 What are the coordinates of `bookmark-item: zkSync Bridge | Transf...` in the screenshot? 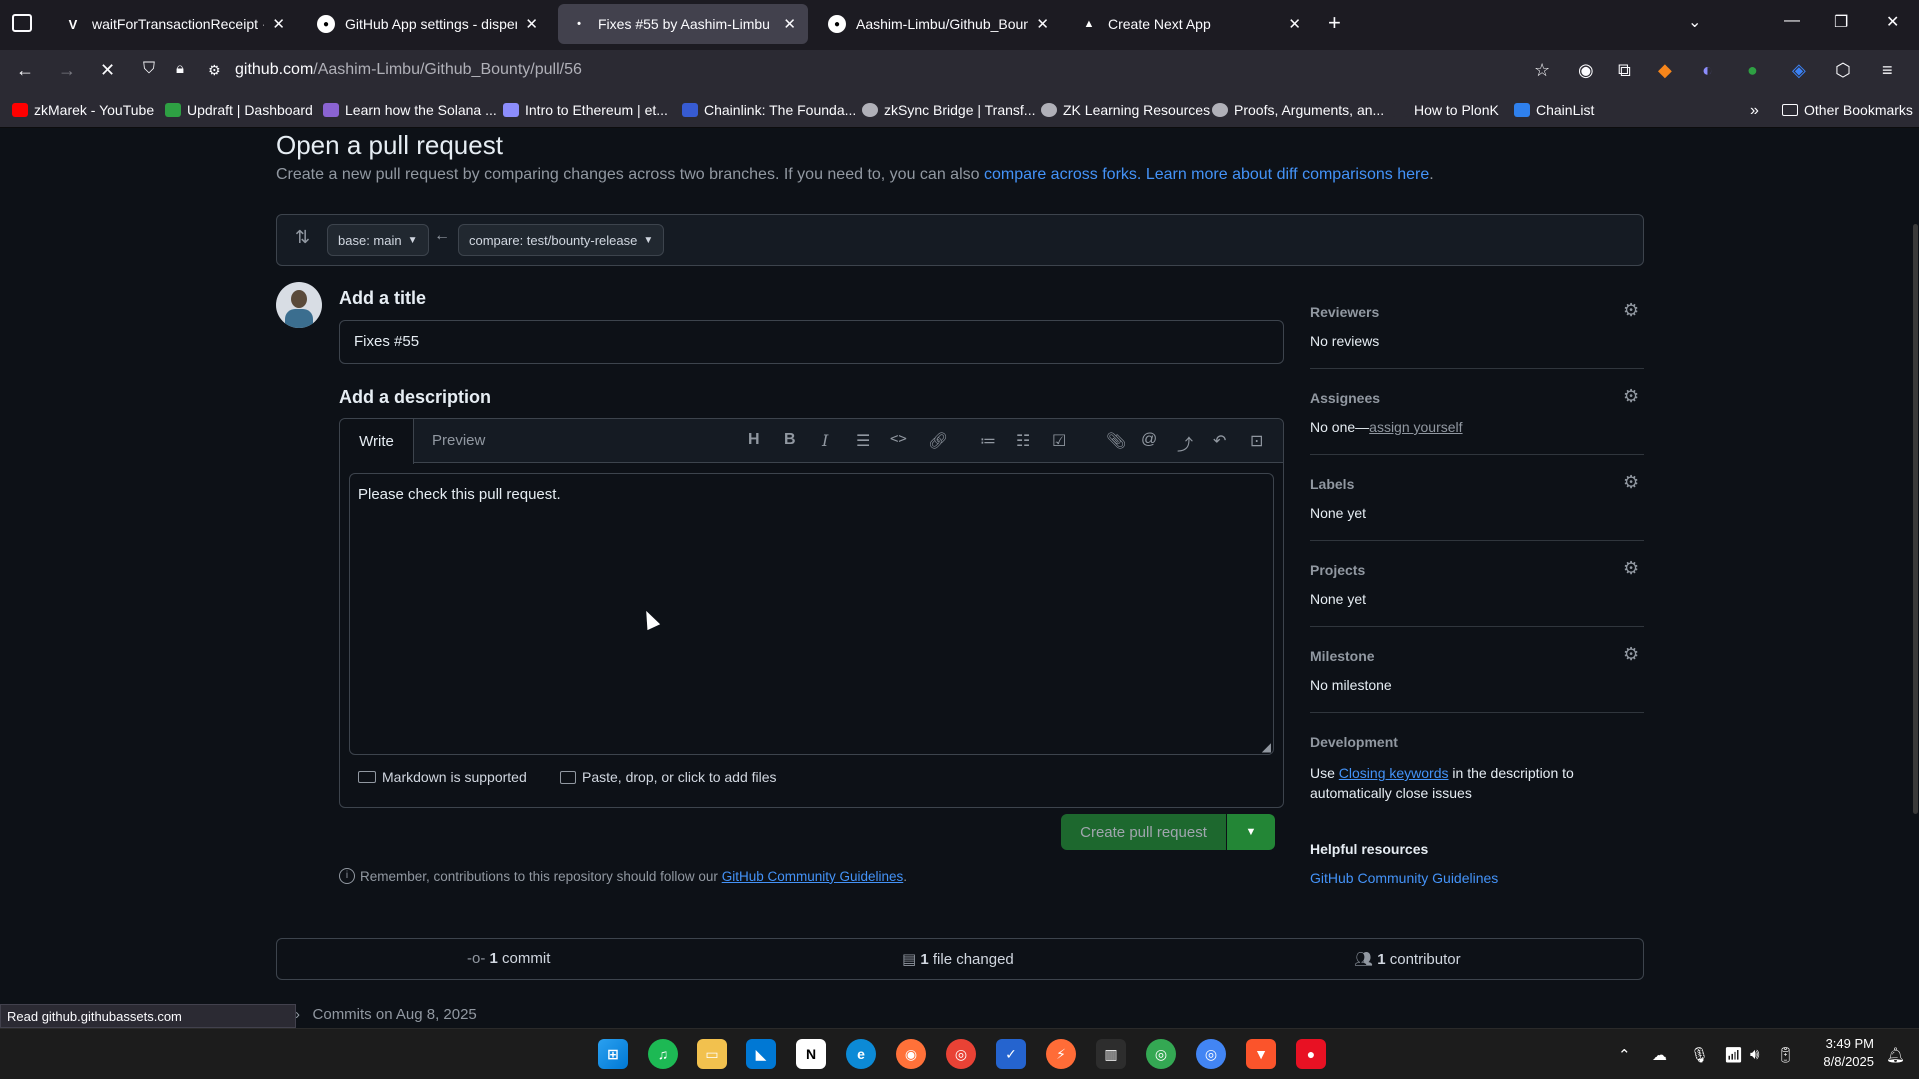 It's located at (948, 110).